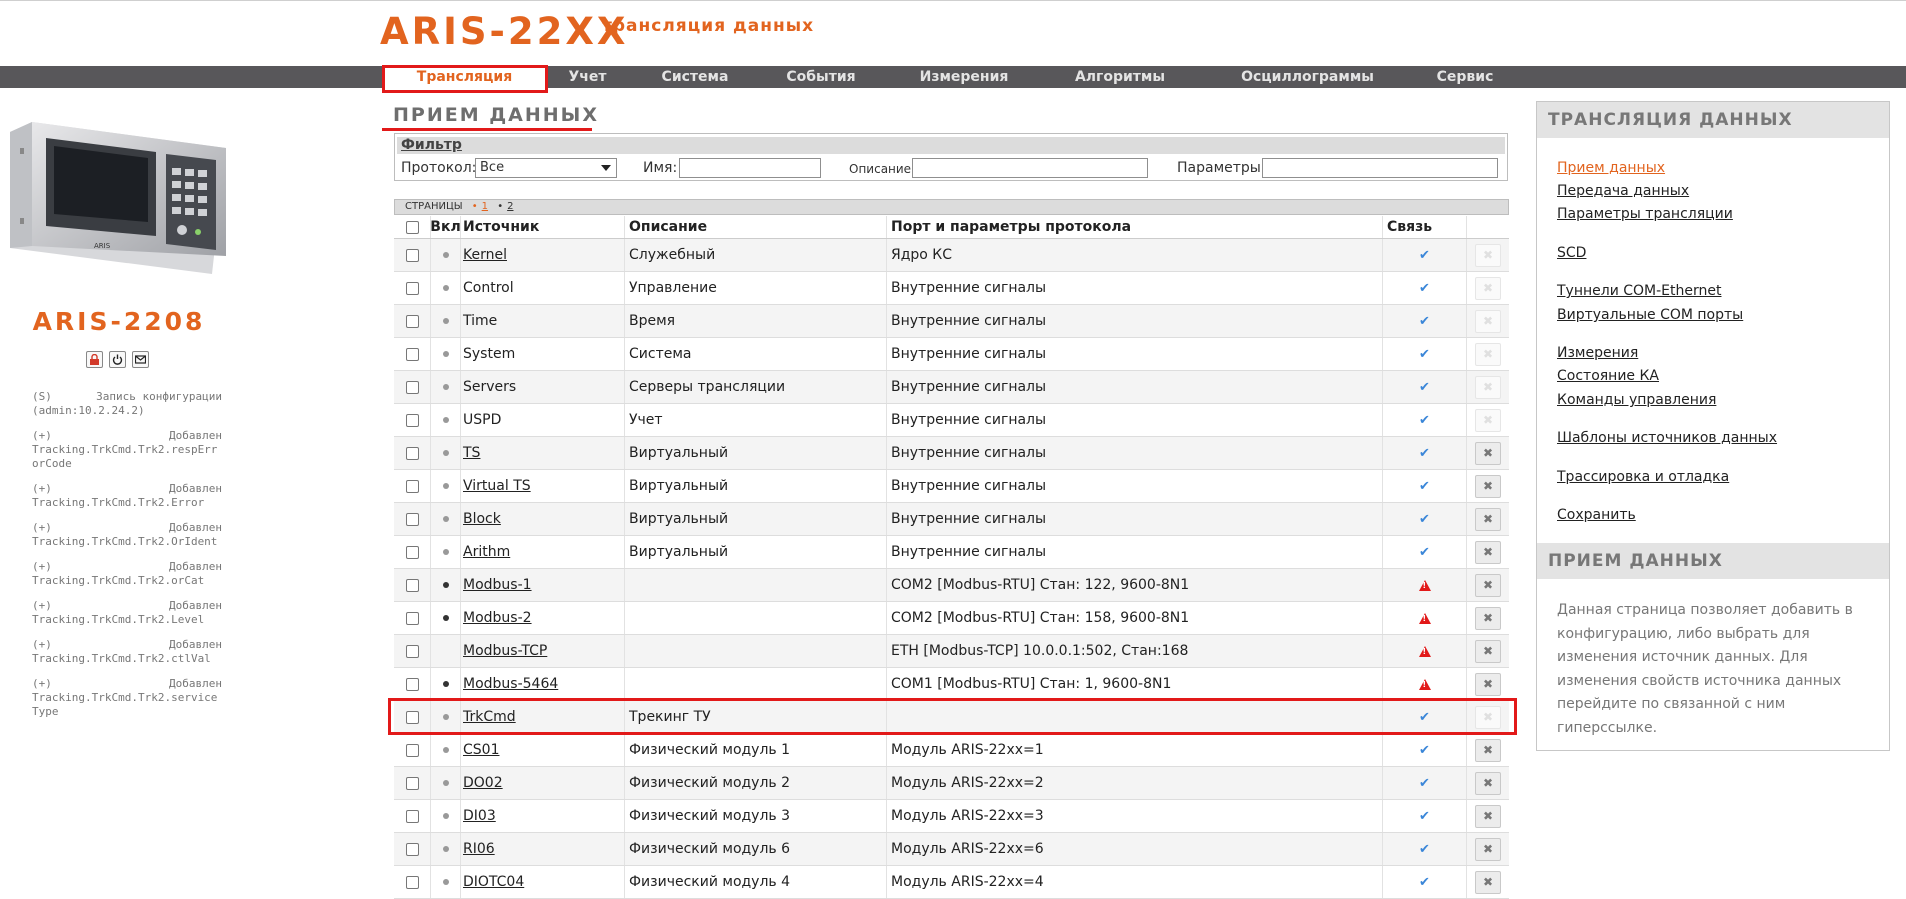  Describe the element at coordinates (485, 255) in the screenshot. I see `source-name: Kernel` at that location.